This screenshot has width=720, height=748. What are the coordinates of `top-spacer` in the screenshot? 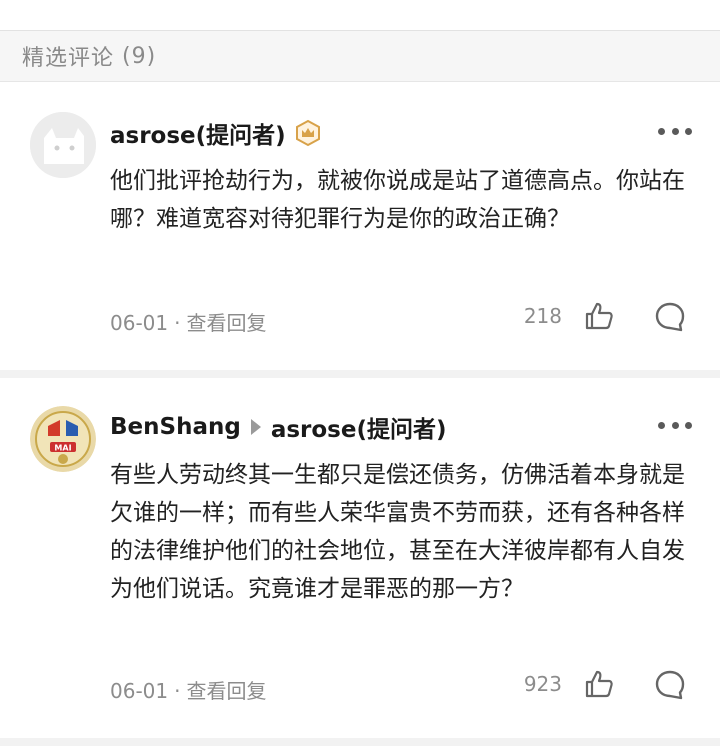 It's located at (360, 15).